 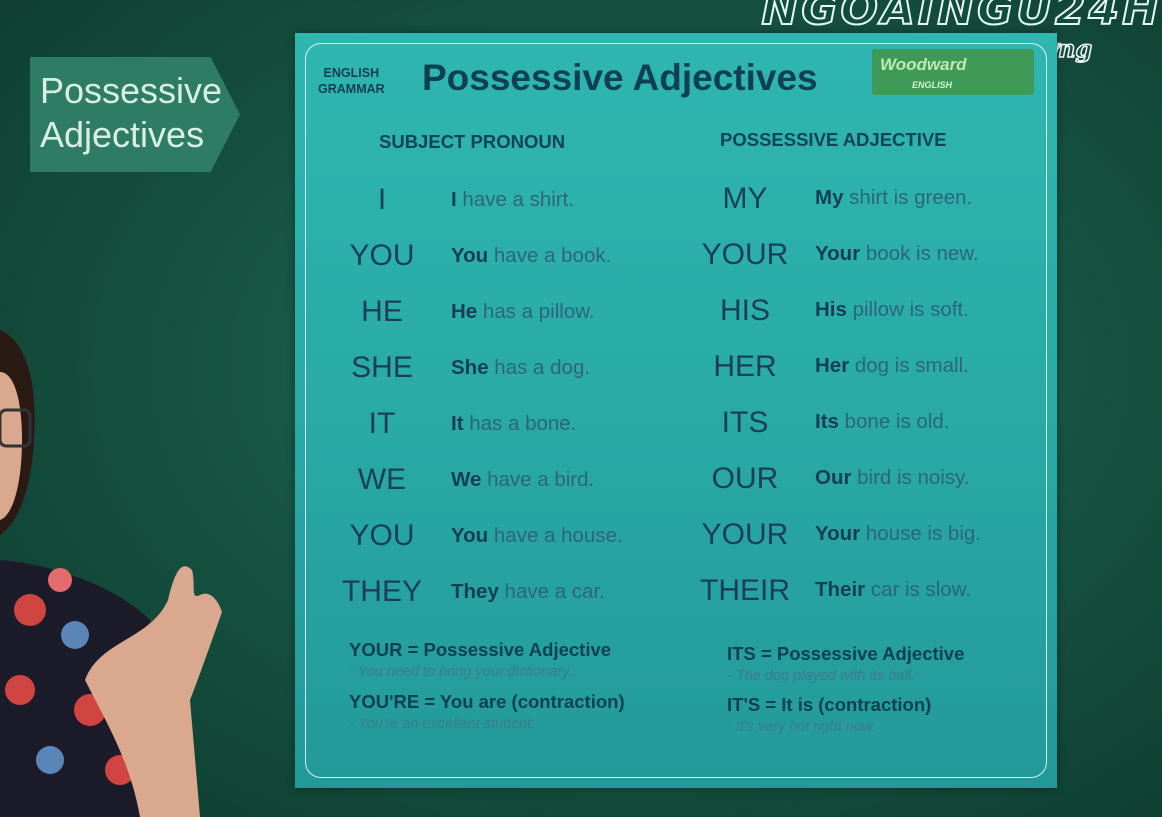 I want to click on possessive-adjective: MY, so click(x=745, y=198).